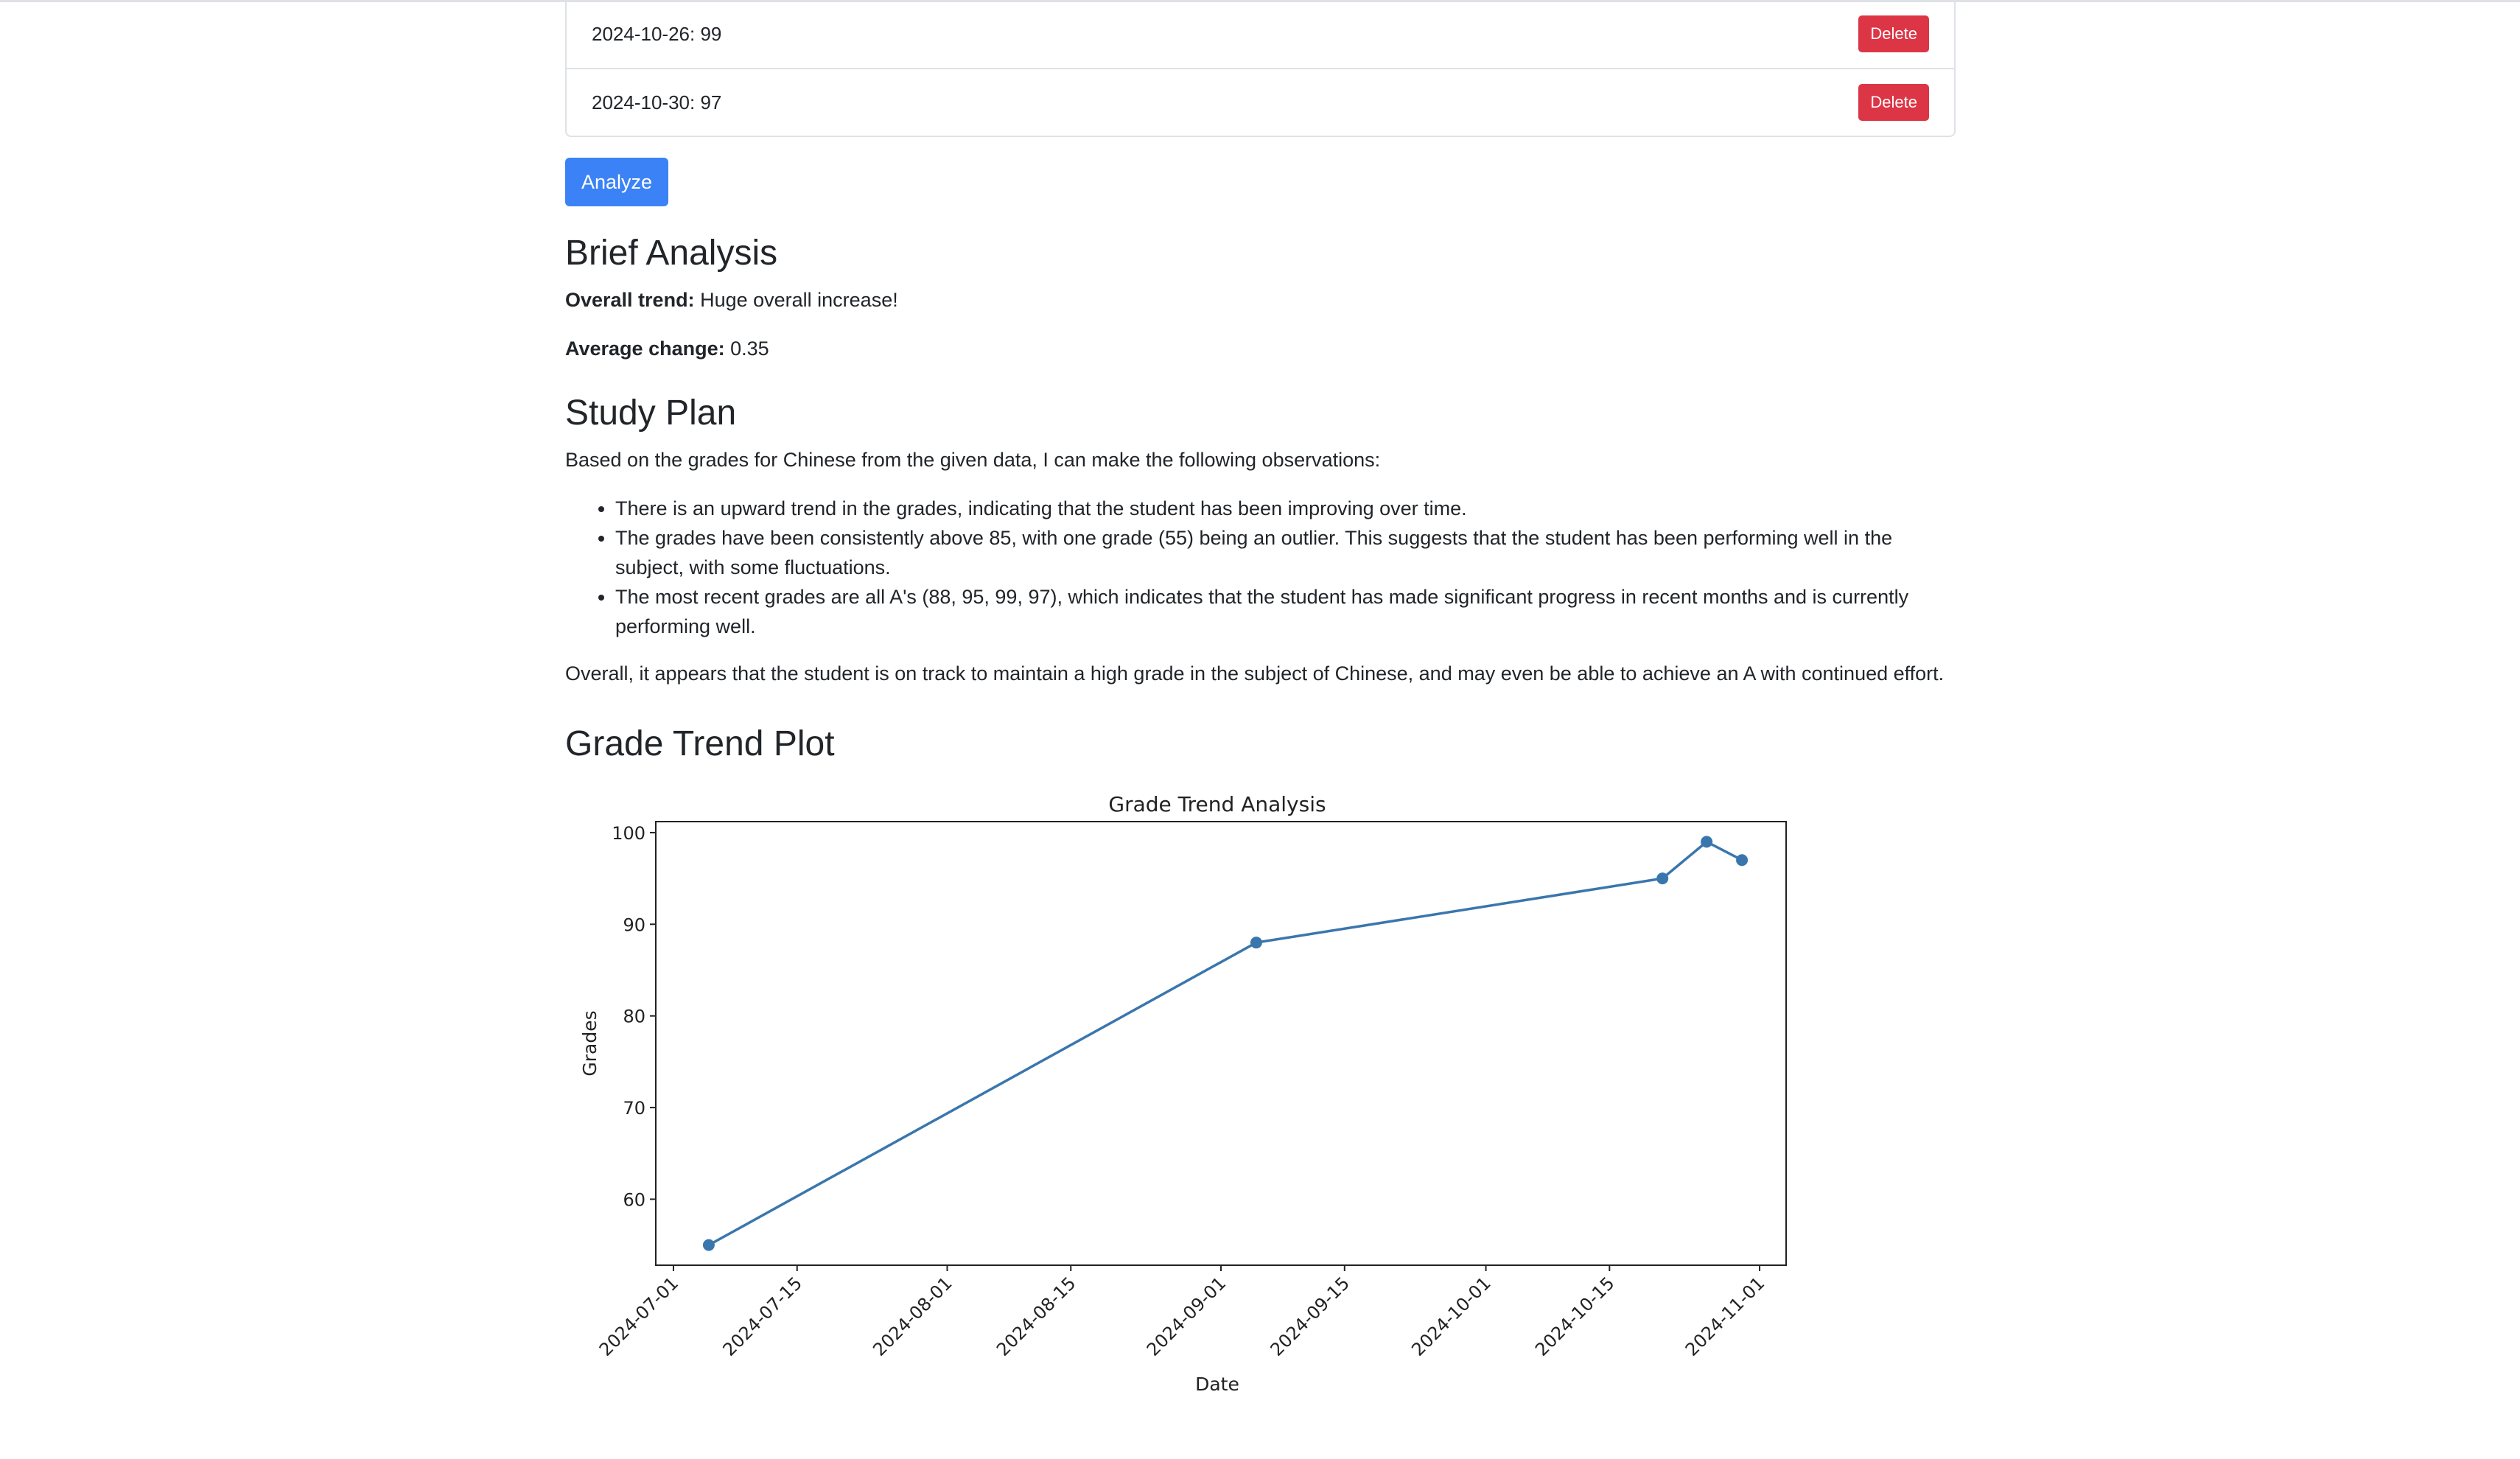 The image size is (2520, 1459). What do you see at coordinates (657, 102) in the screenshot?
I see `grade-entry-text: 2024-10-30: 97` at bounding box center [657, 102].